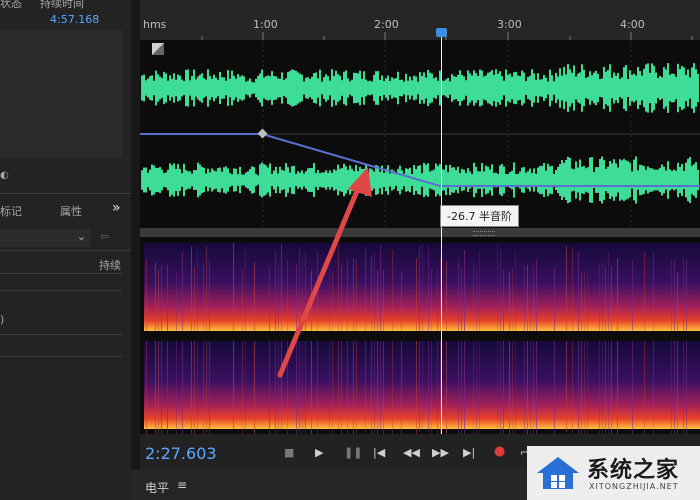 Image resolution: width=700 pixels, height=500 pixels. Describe the element at coordinates (441, 232) in the screenshot. I see `playhead` at that location.